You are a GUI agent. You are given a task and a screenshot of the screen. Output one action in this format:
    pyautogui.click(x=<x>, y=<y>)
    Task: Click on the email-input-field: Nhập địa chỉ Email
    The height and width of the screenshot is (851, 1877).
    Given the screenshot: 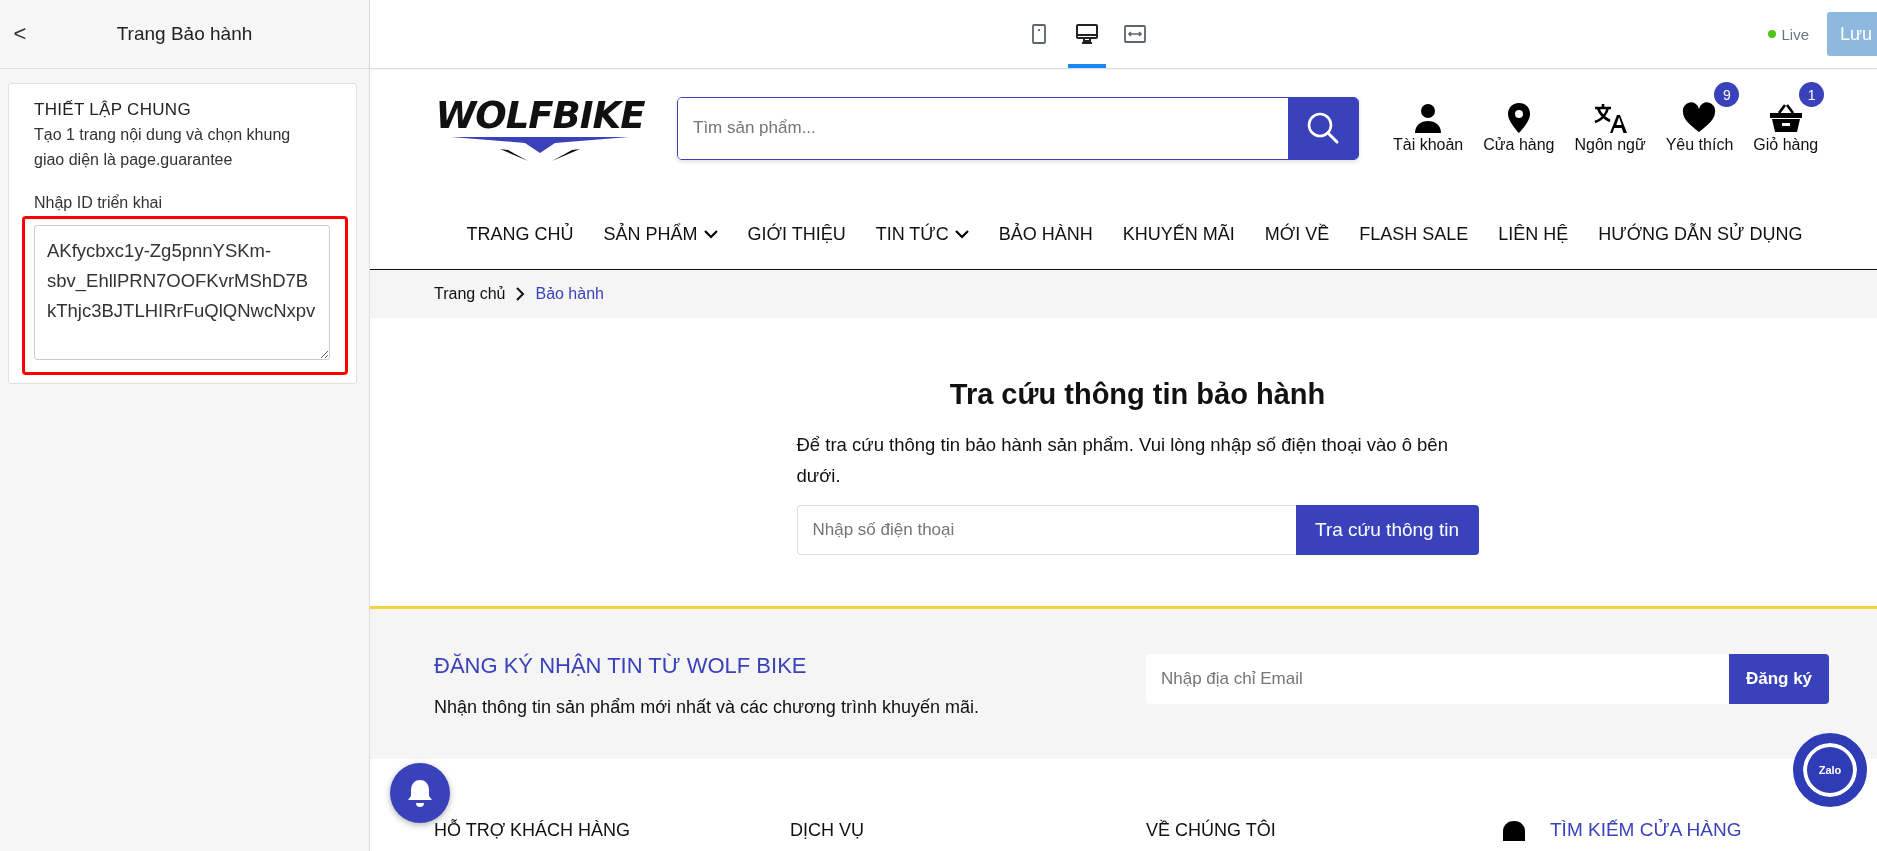 What is the action you would take?
    pyautogui.click(x=1437, y=679)
    